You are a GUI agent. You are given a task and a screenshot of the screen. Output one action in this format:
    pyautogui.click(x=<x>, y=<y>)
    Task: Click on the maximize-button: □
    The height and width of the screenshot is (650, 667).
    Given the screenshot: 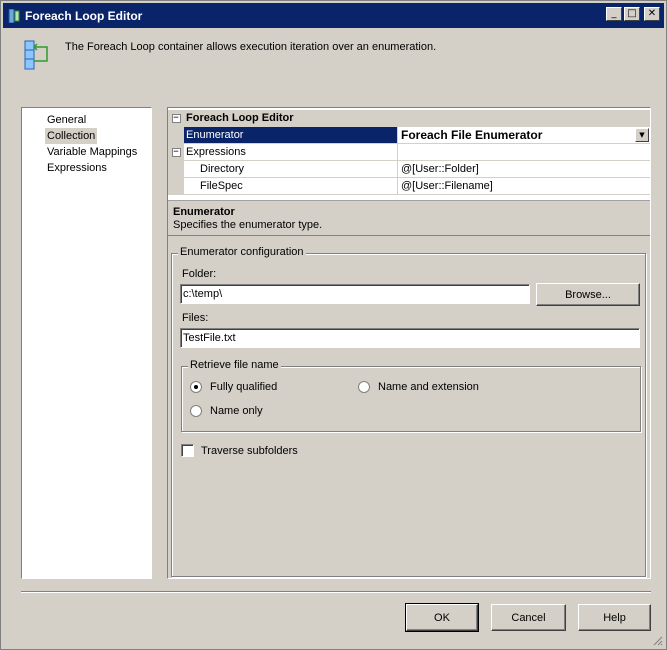 What is the action you would take?
    pyautogui.click(x=632, y=14)
    